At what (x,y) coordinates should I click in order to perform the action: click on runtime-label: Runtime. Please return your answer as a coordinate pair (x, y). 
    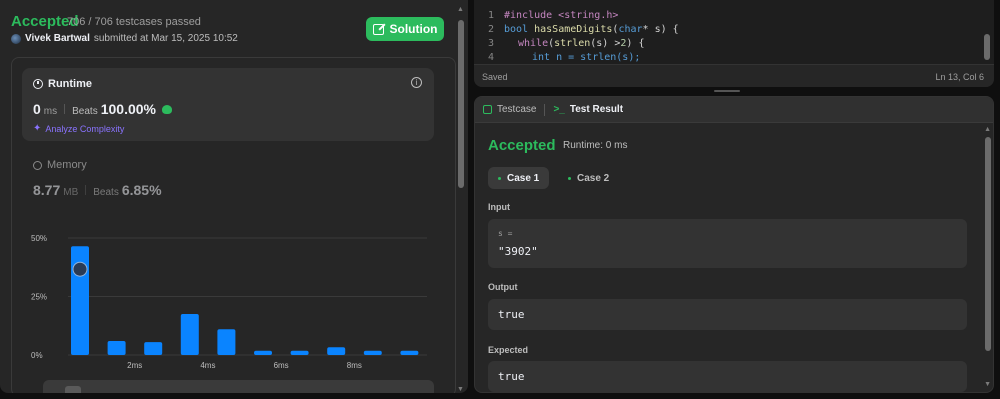
    Looking at the image, I should click on (70, 84).